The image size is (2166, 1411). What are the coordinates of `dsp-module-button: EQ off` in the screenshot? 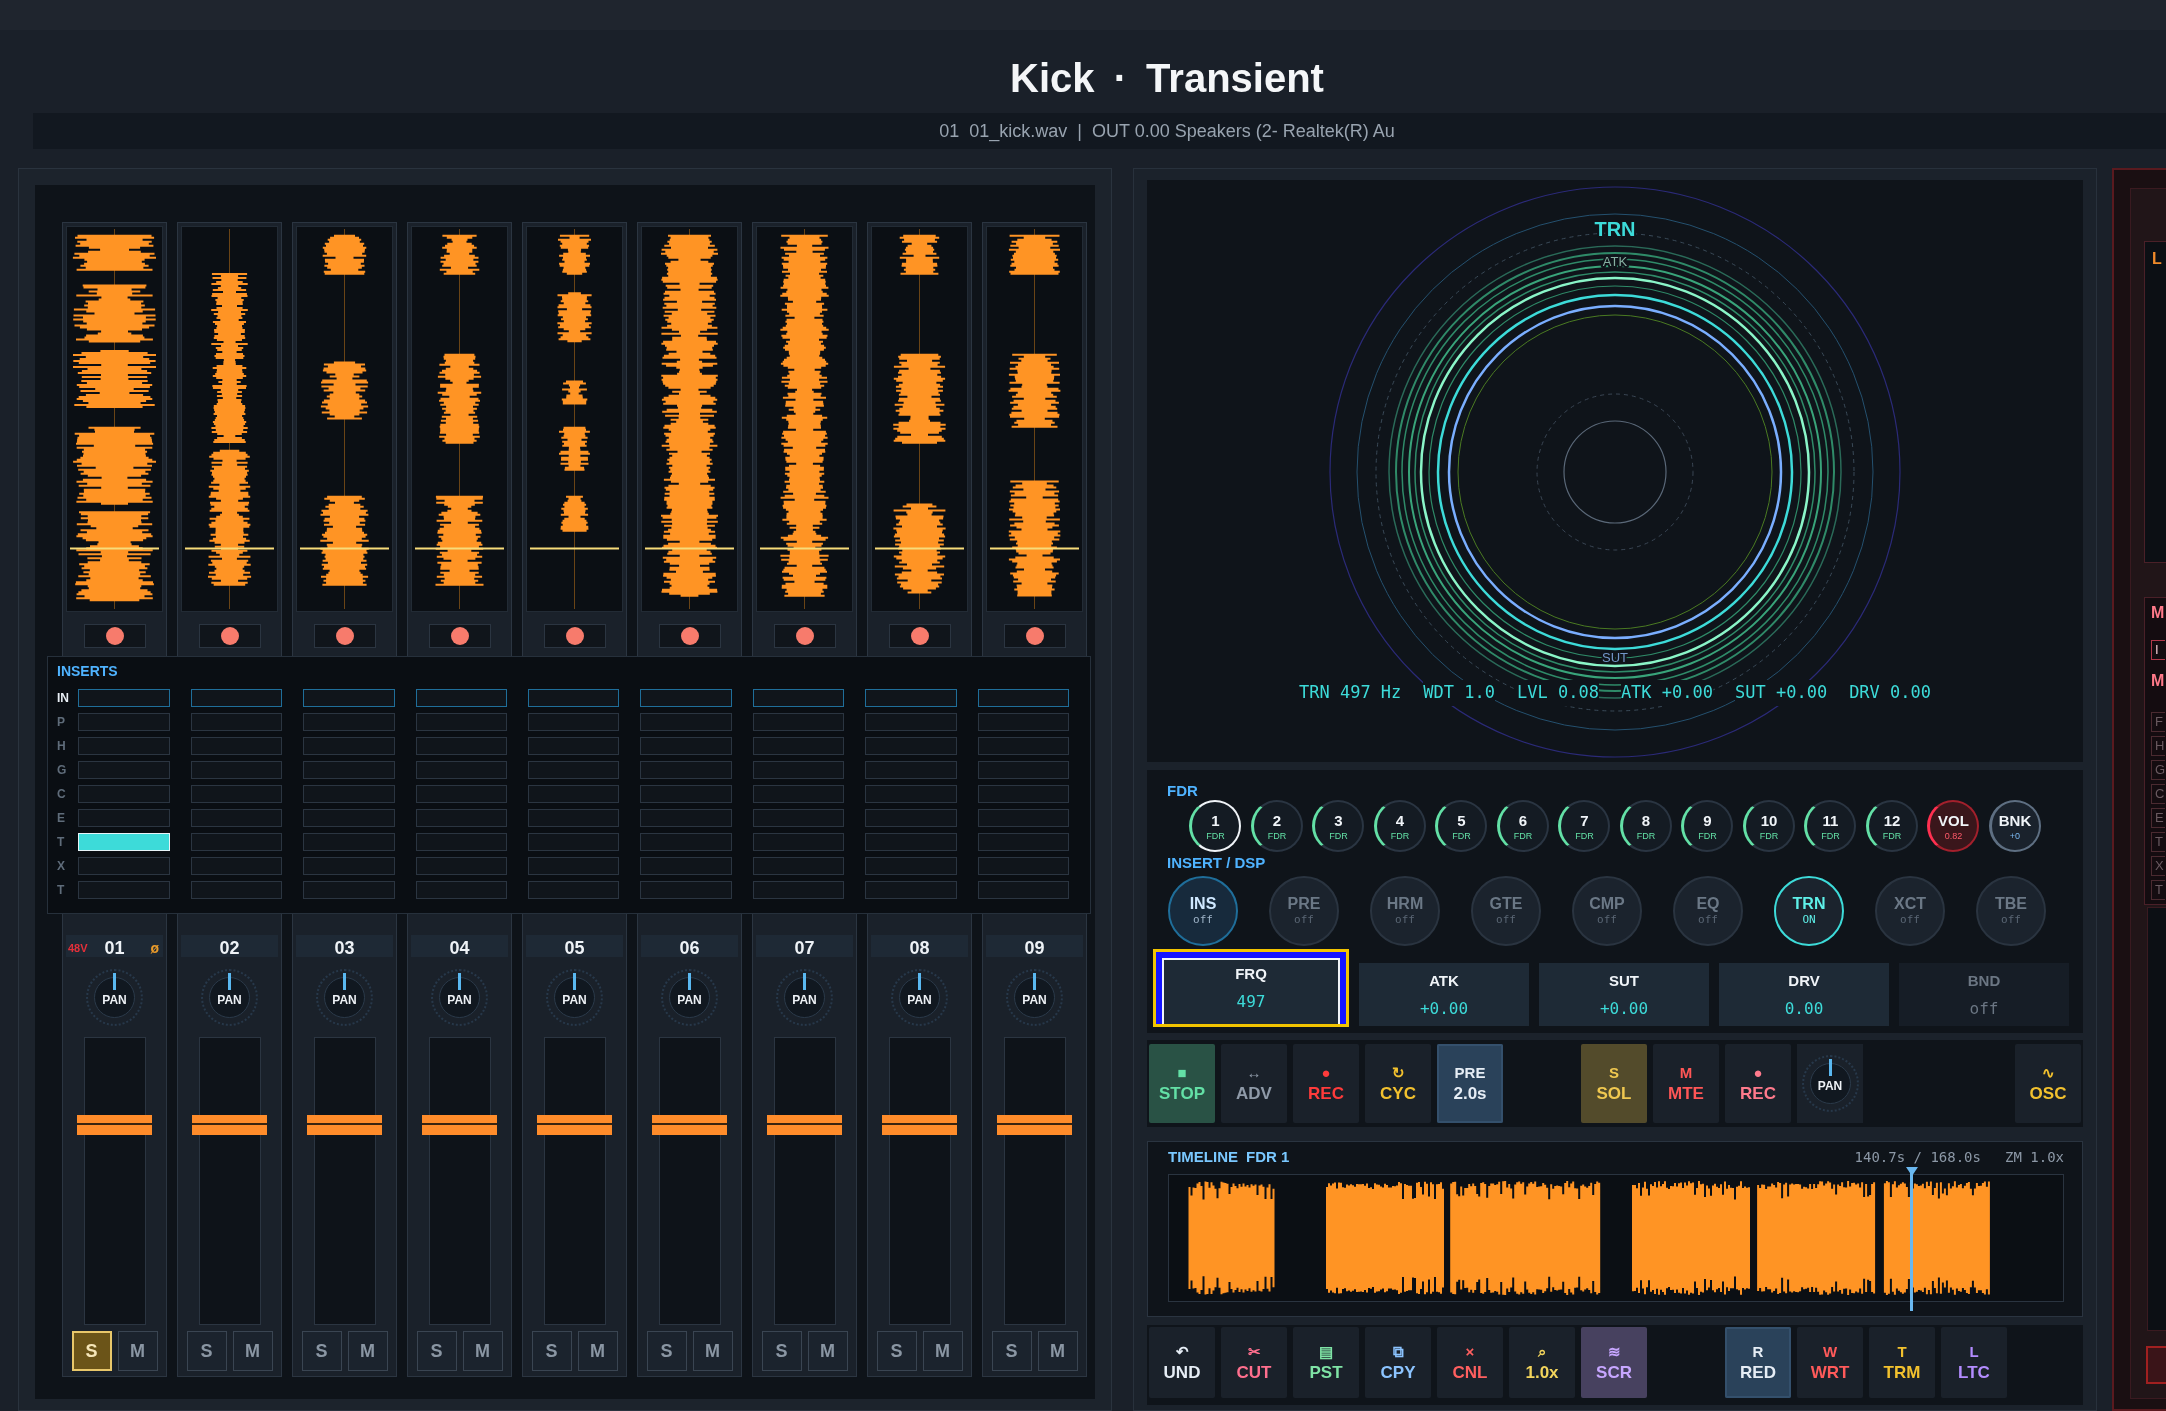 It's located at (1708, 911).